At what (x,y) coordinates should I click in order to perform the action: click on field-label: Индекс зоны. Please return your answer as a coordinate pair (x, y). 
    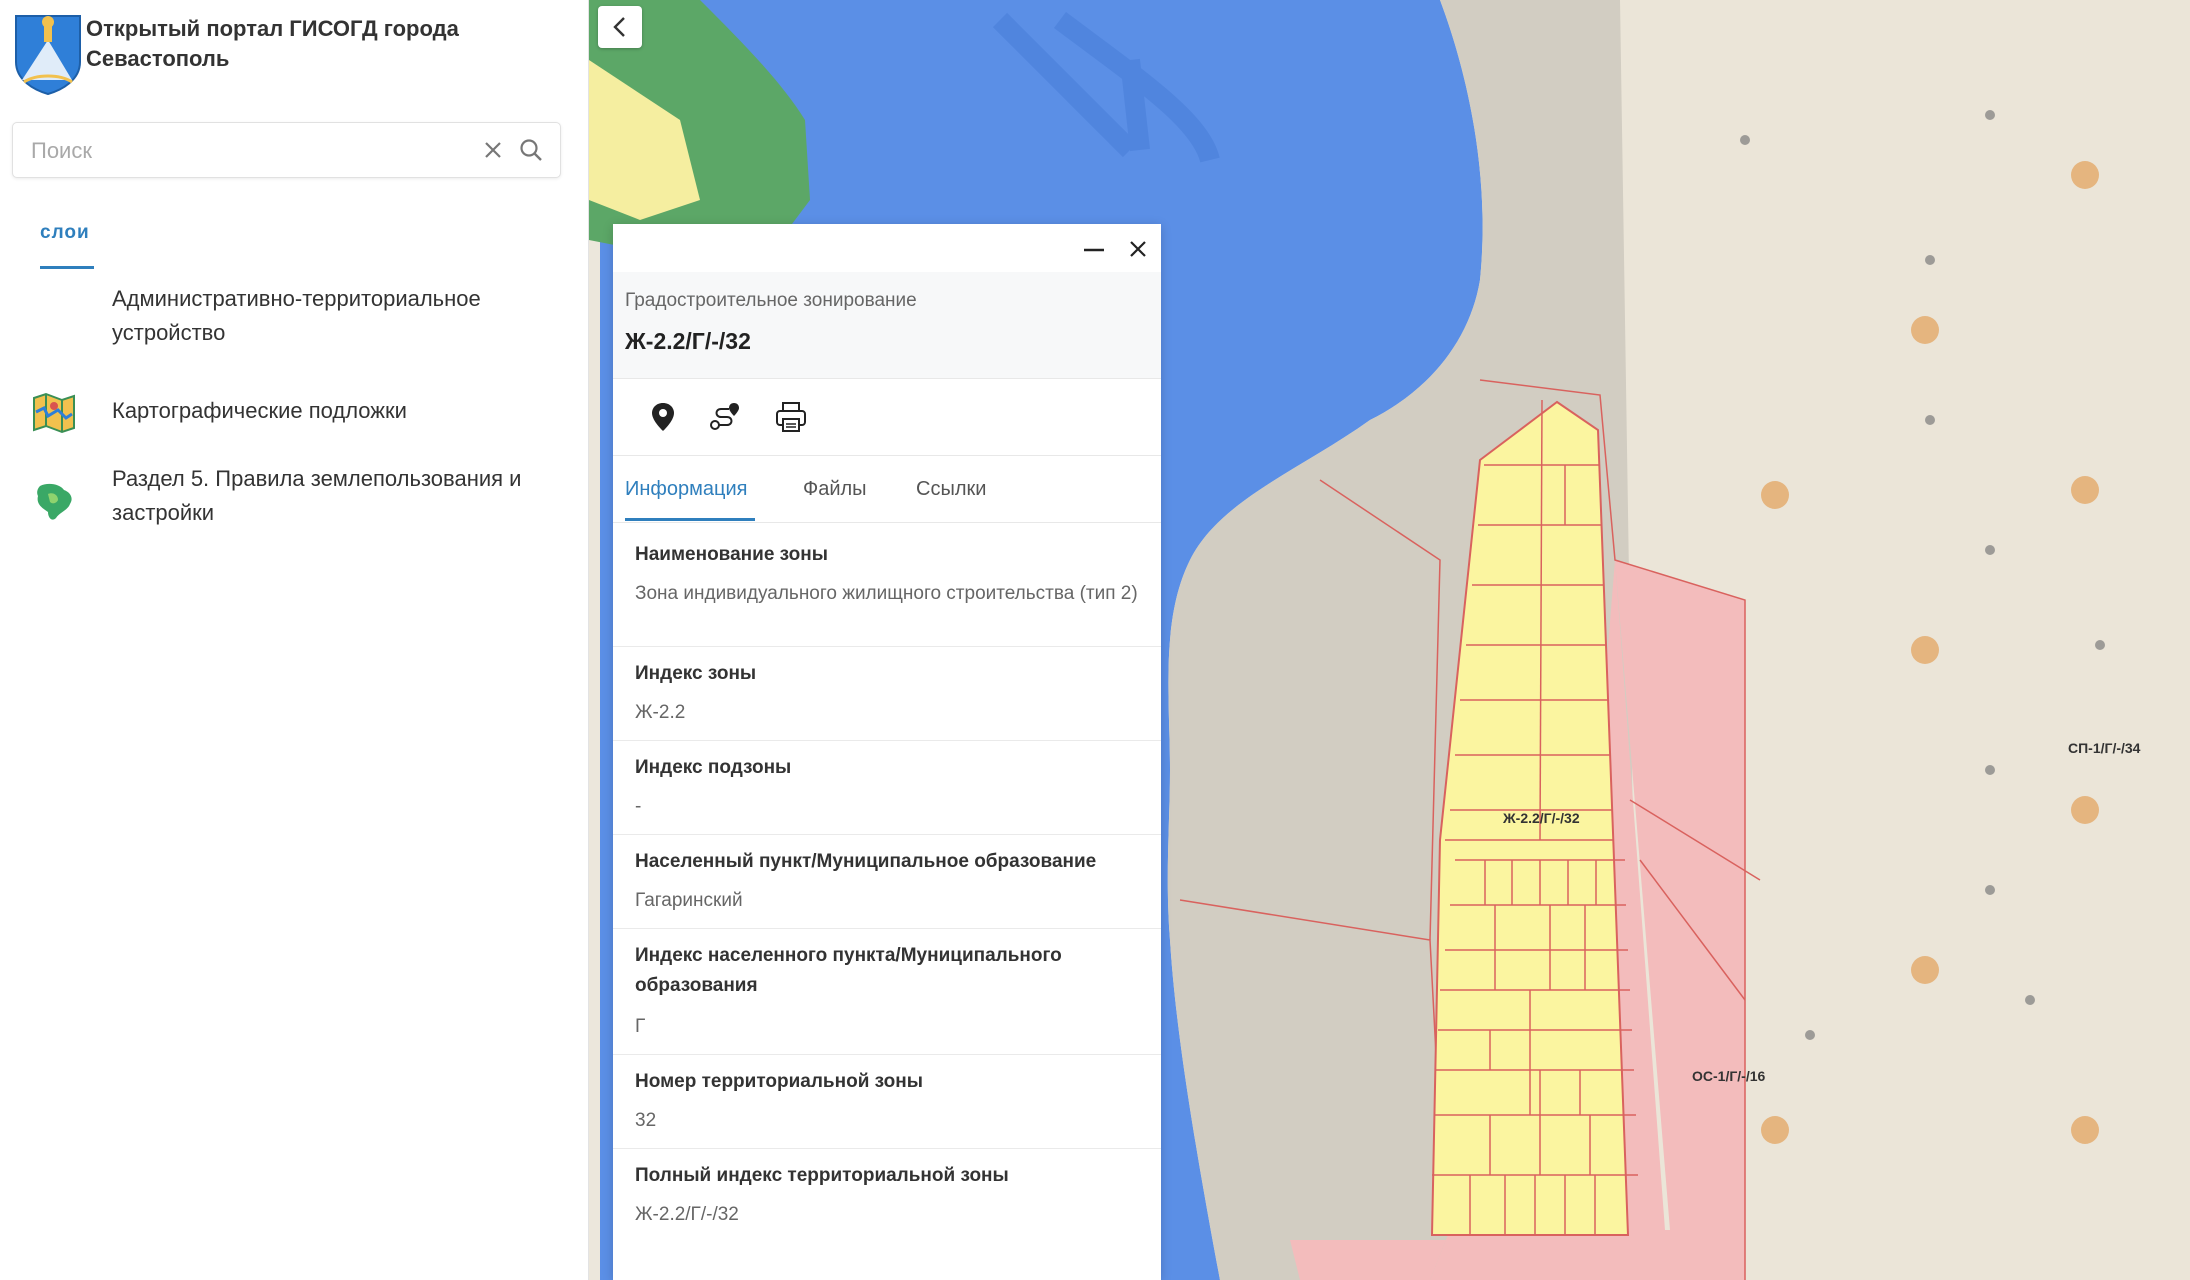
    Looking at the image, I should click on (696, 673).